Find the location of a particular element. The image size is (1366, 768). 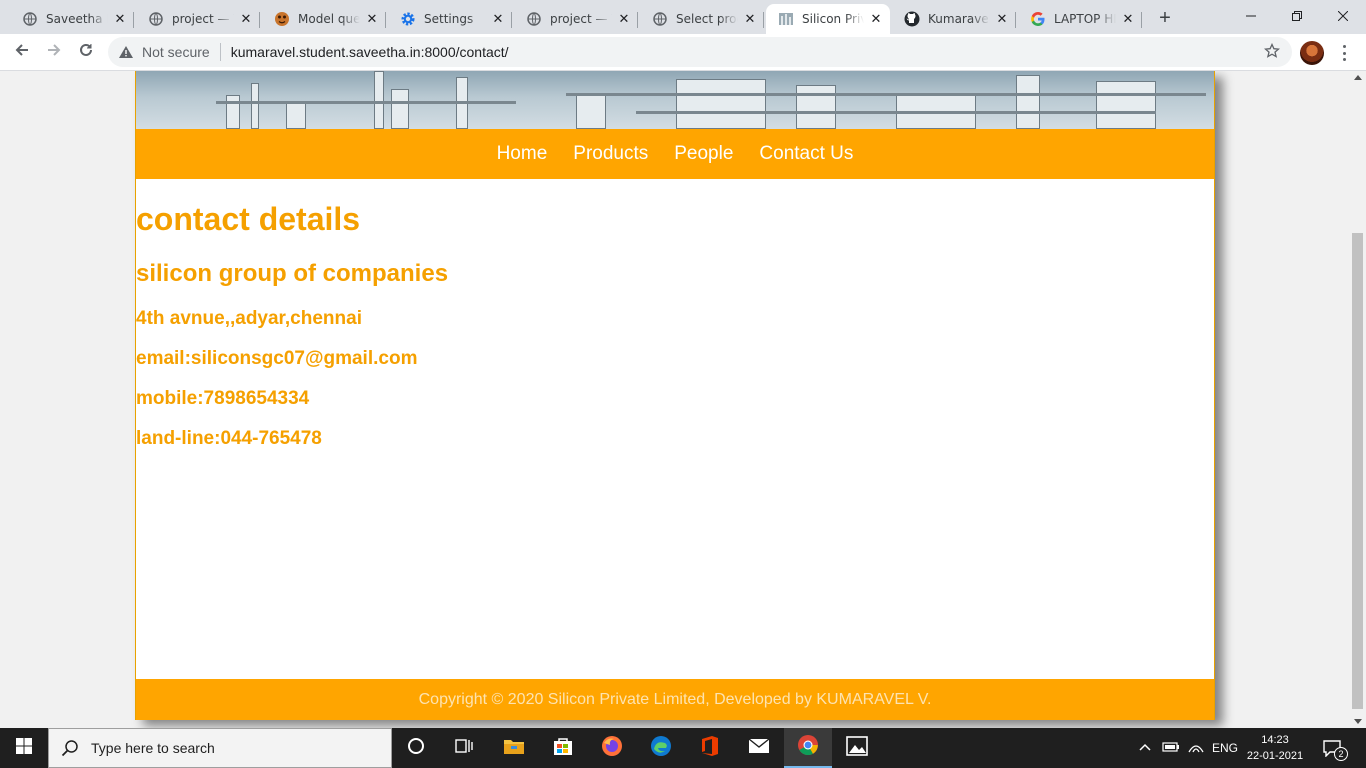

battery-icon is located at coordinates (1171, 748).